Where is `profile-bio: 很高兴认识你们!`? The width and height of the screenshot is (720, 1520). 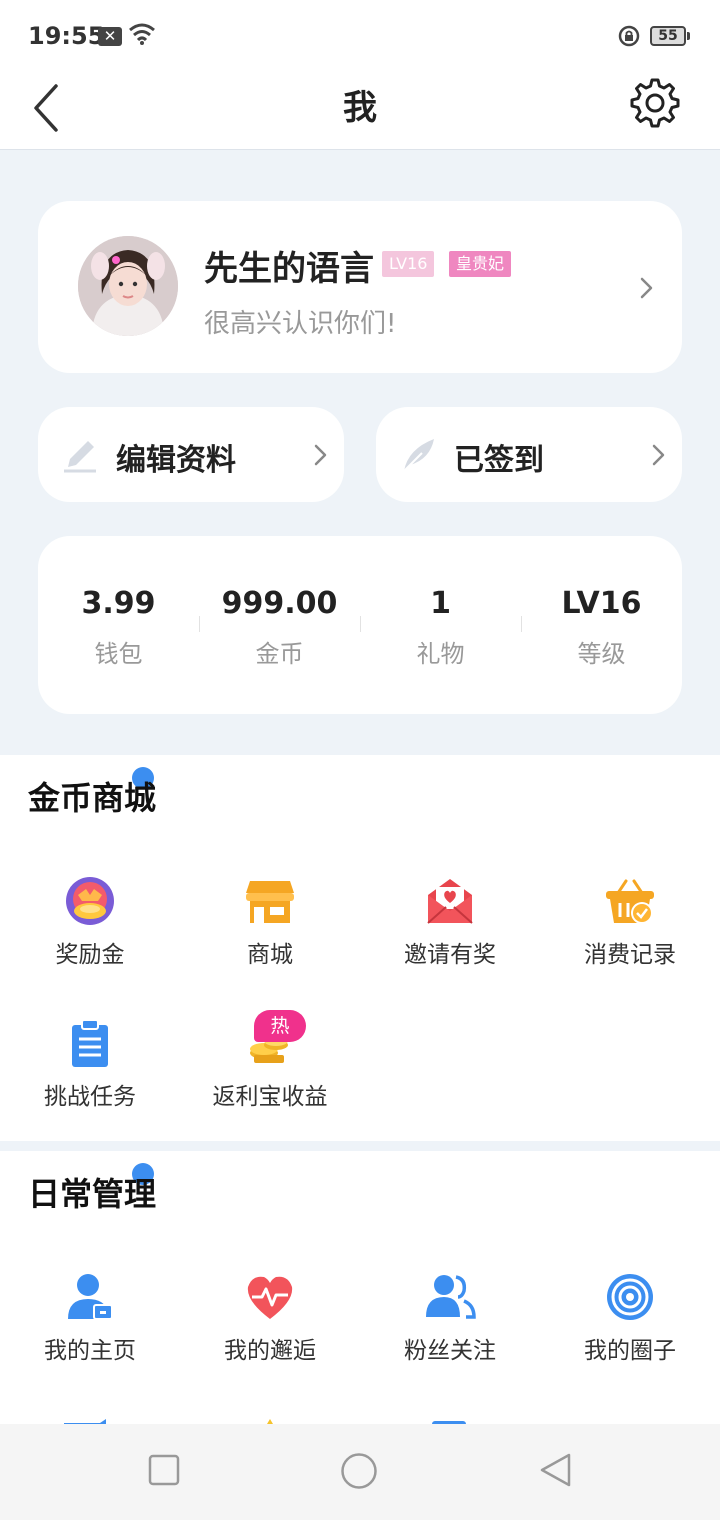
profile-bio: 很高兴认识你们! is located at coordinates (300, 324).